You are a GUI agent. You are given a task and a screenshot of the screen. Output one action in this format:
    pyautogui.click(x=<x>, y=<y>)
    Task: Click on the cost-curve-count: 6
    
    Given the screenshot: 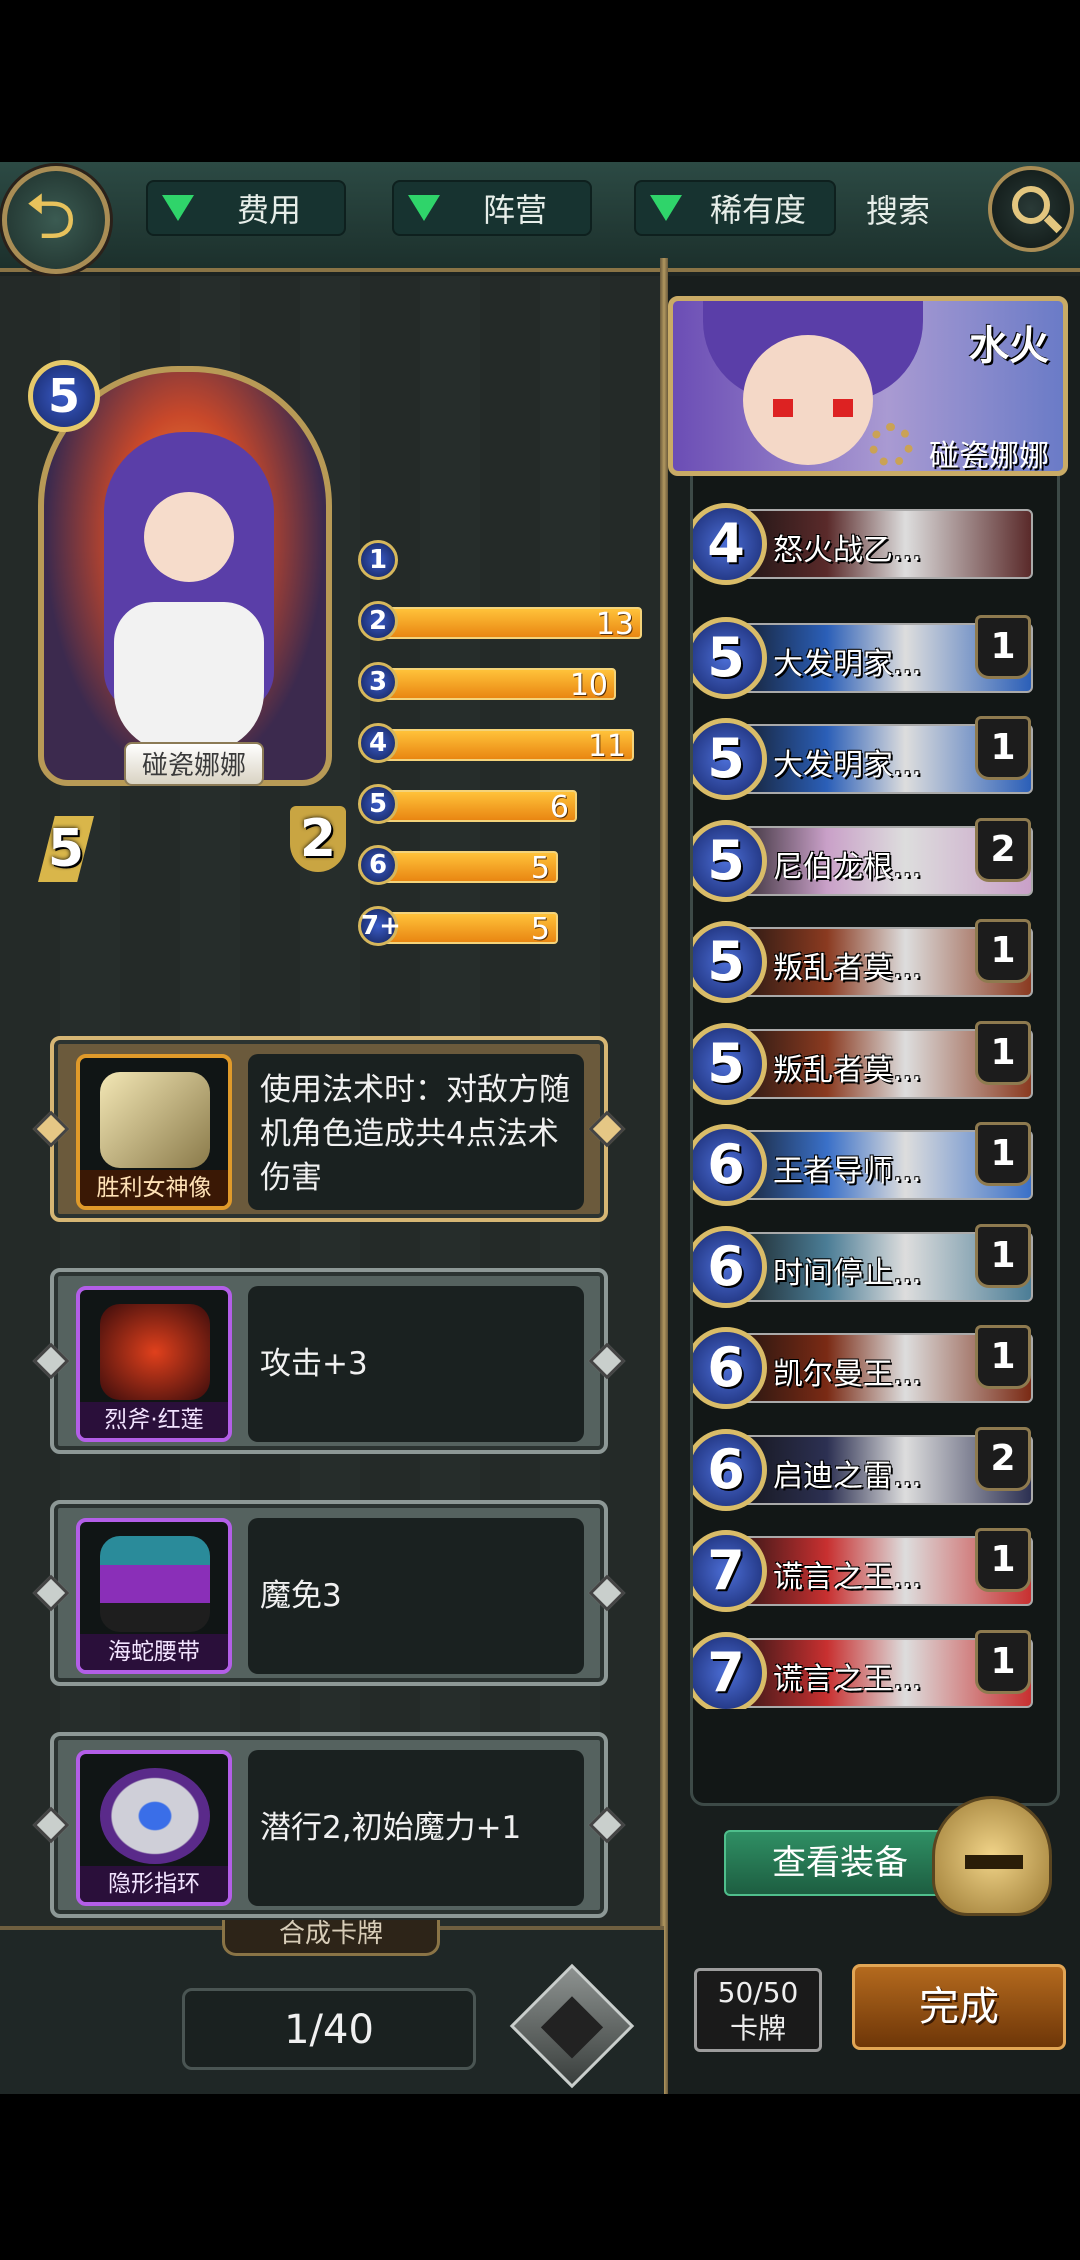 What is the action you would take?
    pyautogui.click(x=559, y=807)
    